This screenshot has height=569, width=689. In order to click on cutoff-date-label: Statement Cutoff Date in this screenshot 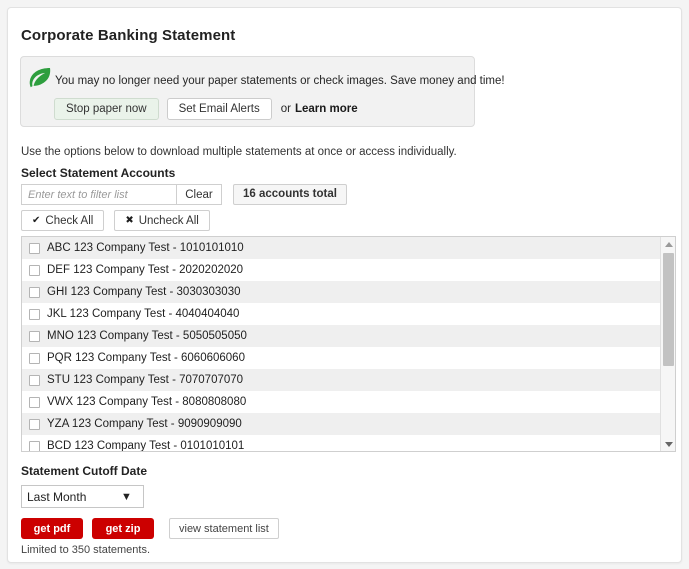, I will do `click(84, 471)`.